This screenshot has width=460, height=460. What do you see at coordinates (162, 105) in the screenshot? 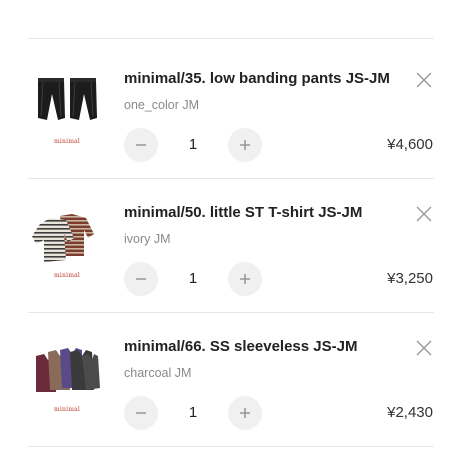
I see `product-variant: one_color JM` at bounding box center [162, 105].